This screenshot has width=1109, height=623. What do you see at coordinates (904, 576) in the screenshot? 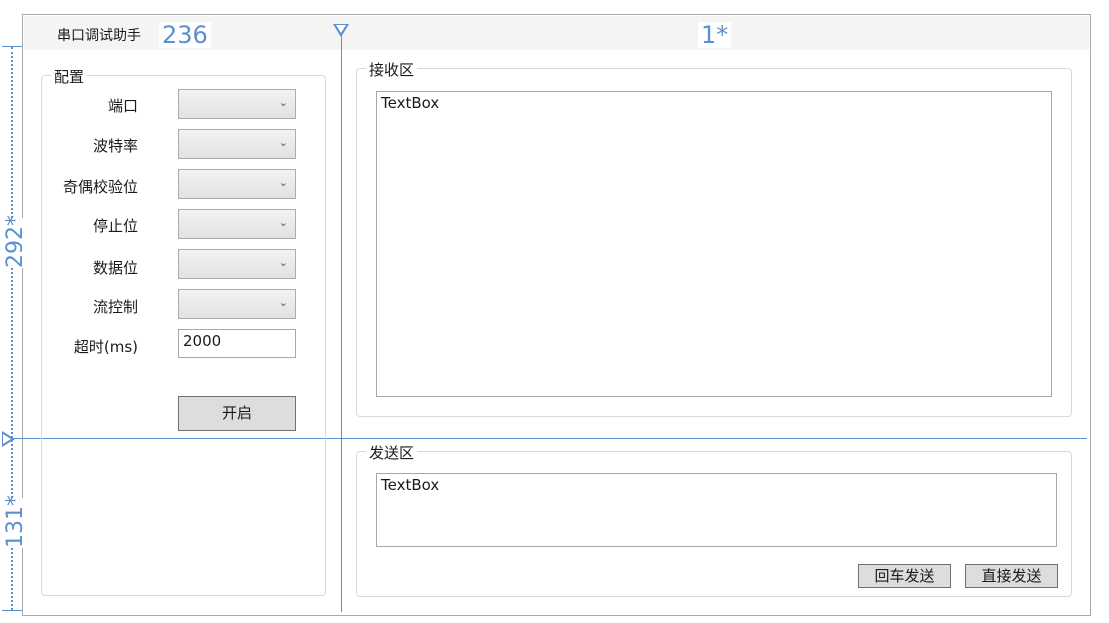
I see `send-enter-button: 回车发送` at bounding box center [904, 576].